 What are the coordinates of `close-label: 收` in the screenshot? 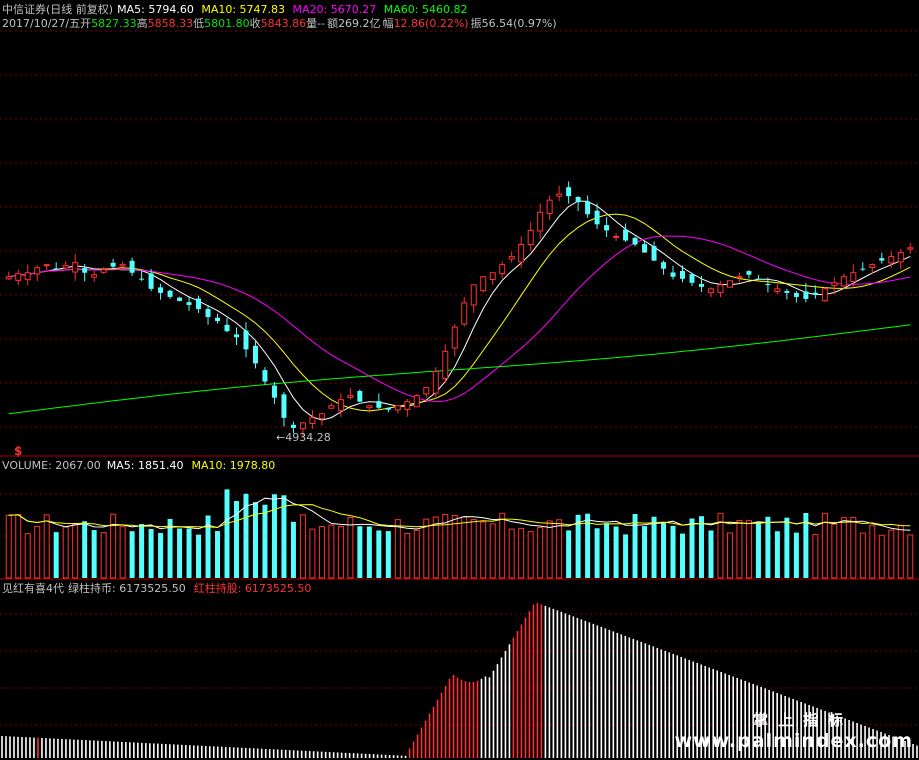 It's located at (255, 23).